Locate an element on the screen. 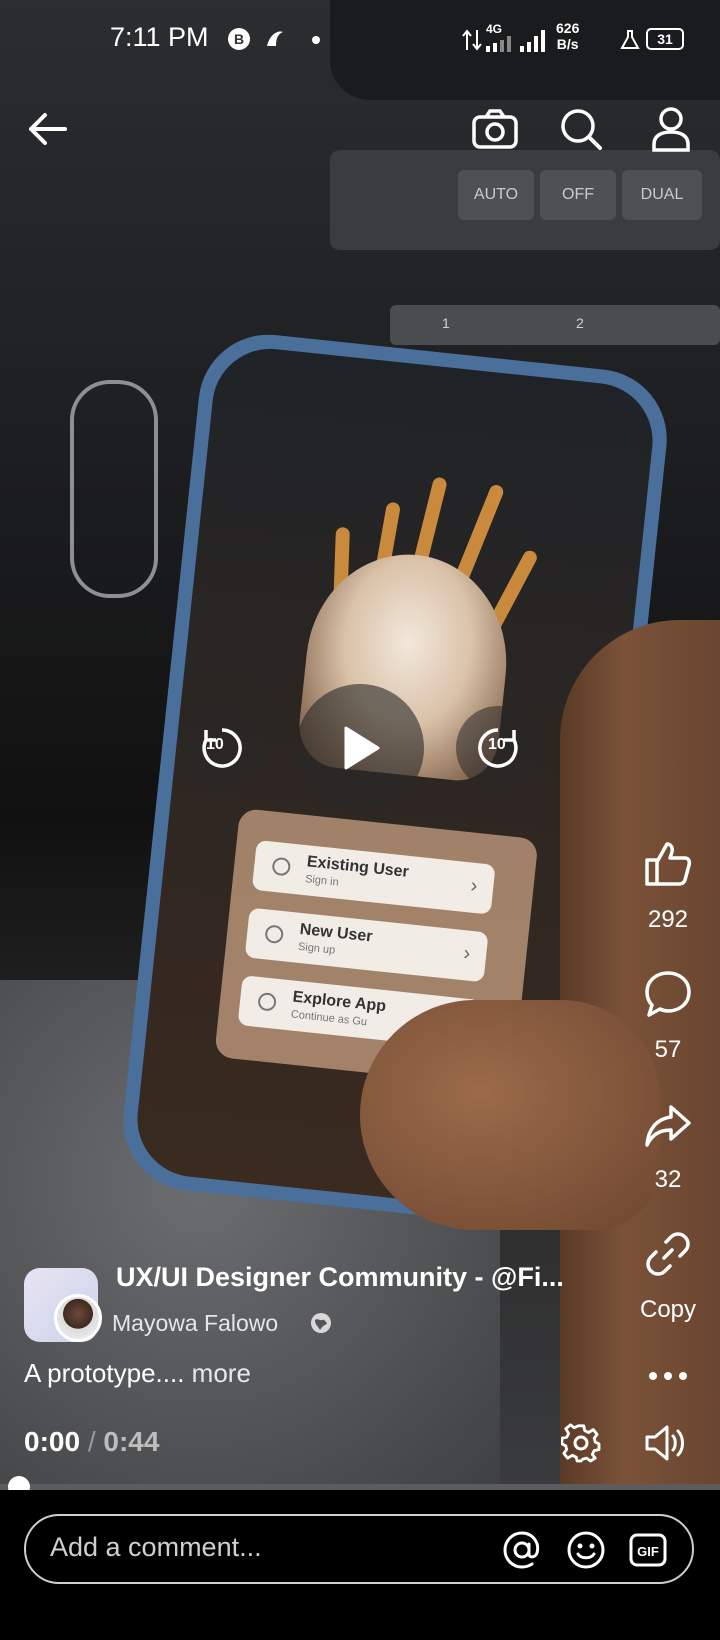  share-arrow-icon is located at coordinates (668, 1126).